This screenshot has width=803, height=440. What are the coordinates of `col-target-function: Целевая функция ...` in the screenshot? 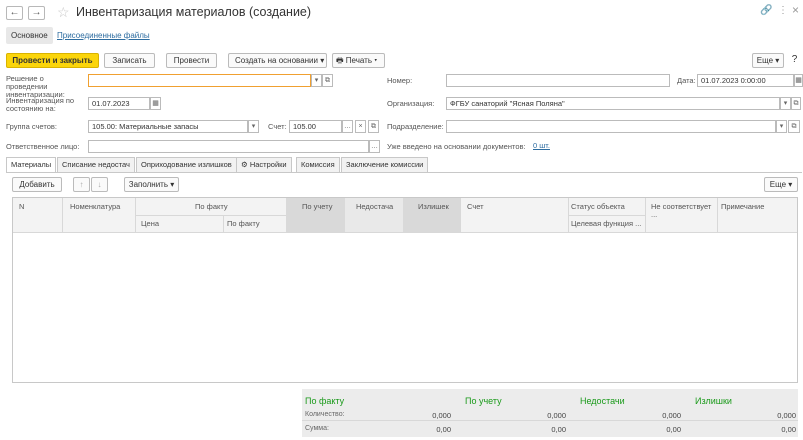 It's located at (606, 224).